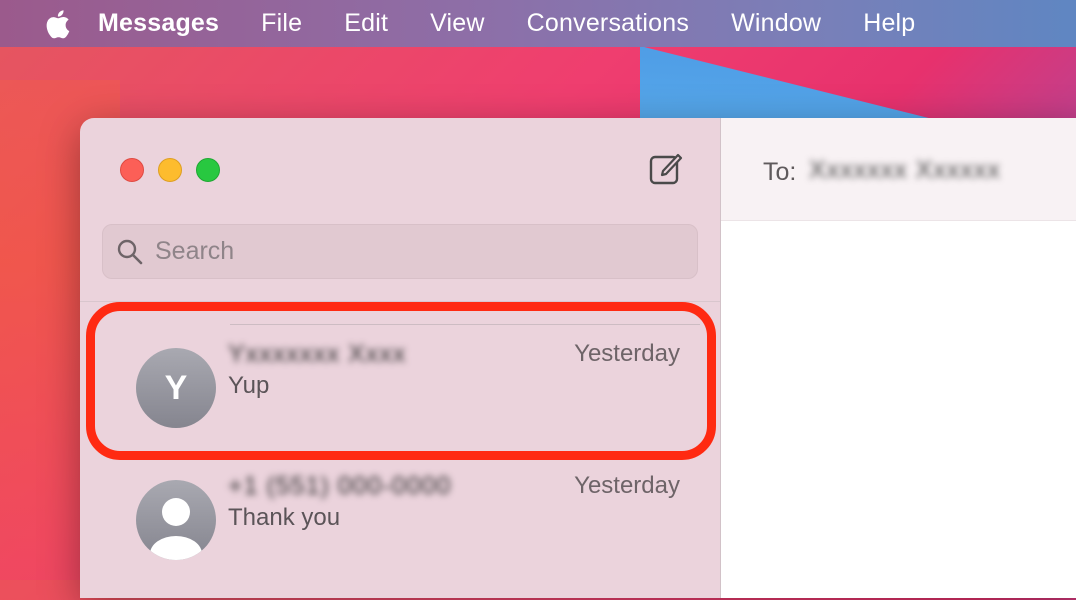 The height and width of the screenshot is (600, 1076). I want to click on compose-button, so click(666, 168).